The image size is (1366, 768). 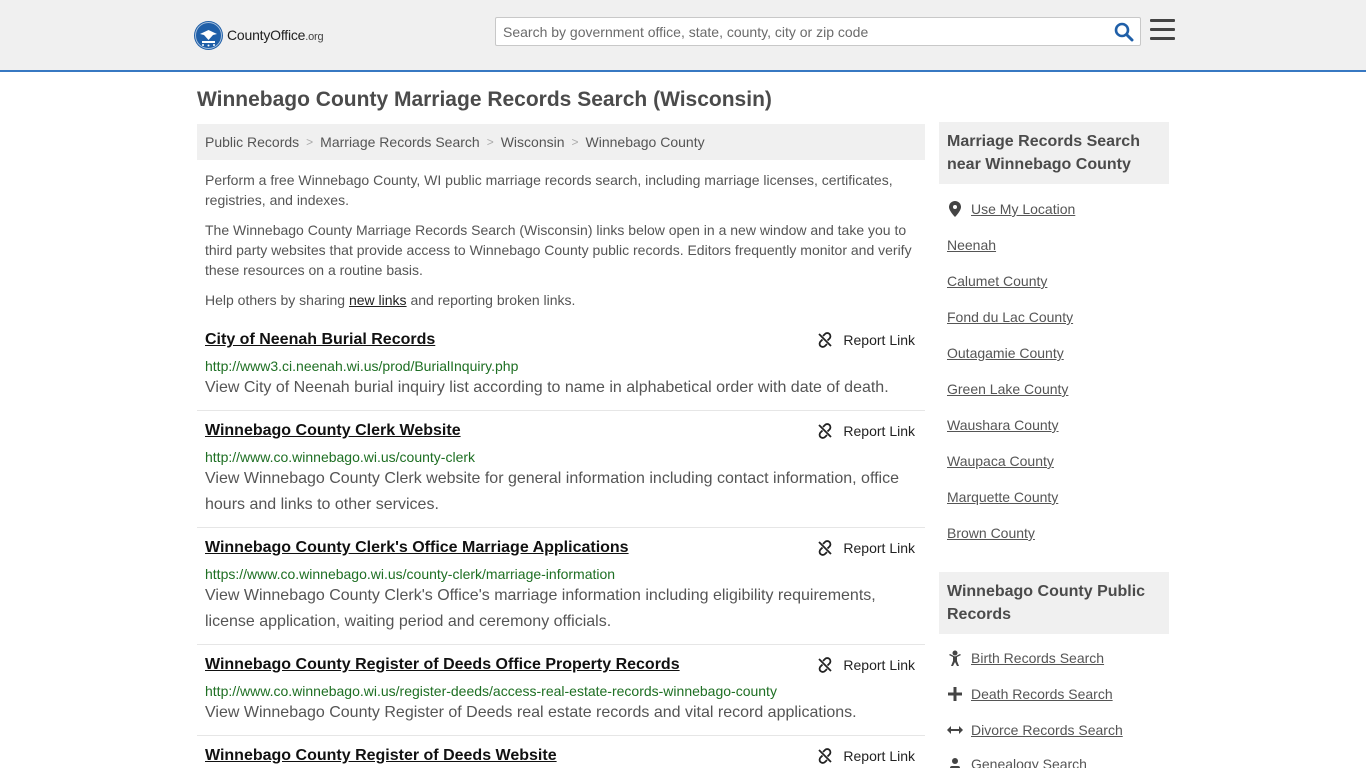 What do you see at coordinates (955, 209) in the screenshot?
I see `map-pin-icon` at bounding box center [955, 209].